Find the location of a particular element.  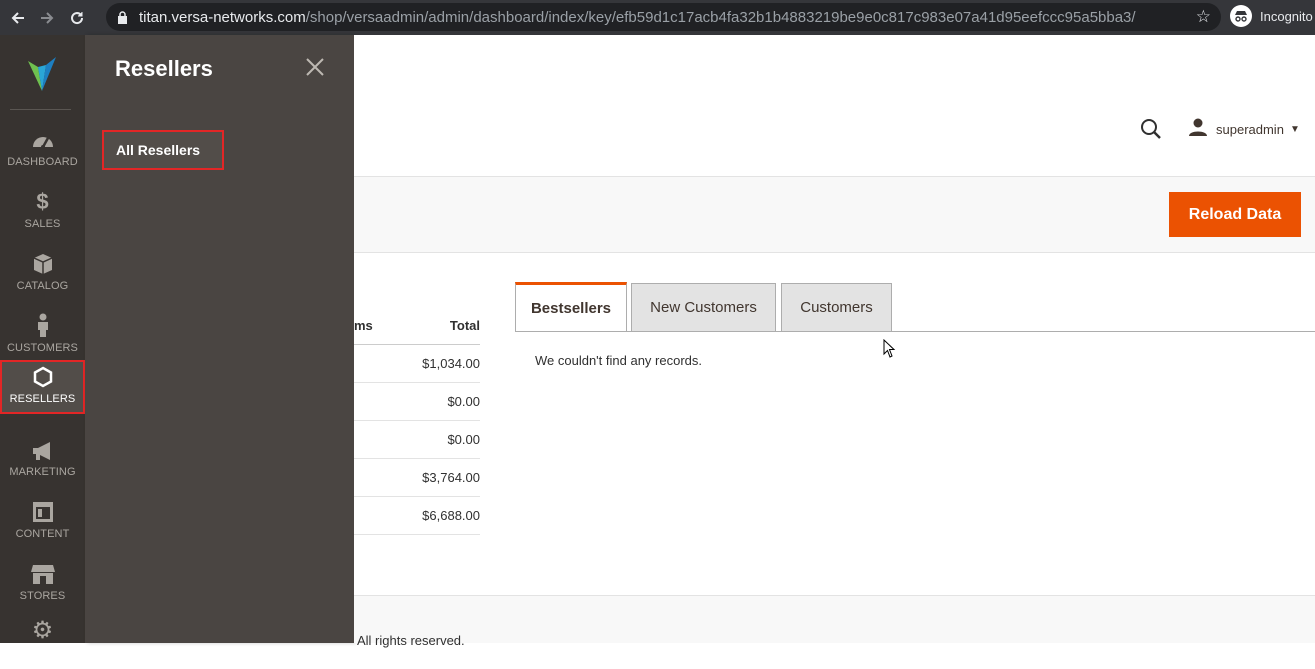

menu-item-stores: STORES is located at coordinates (42, 584).